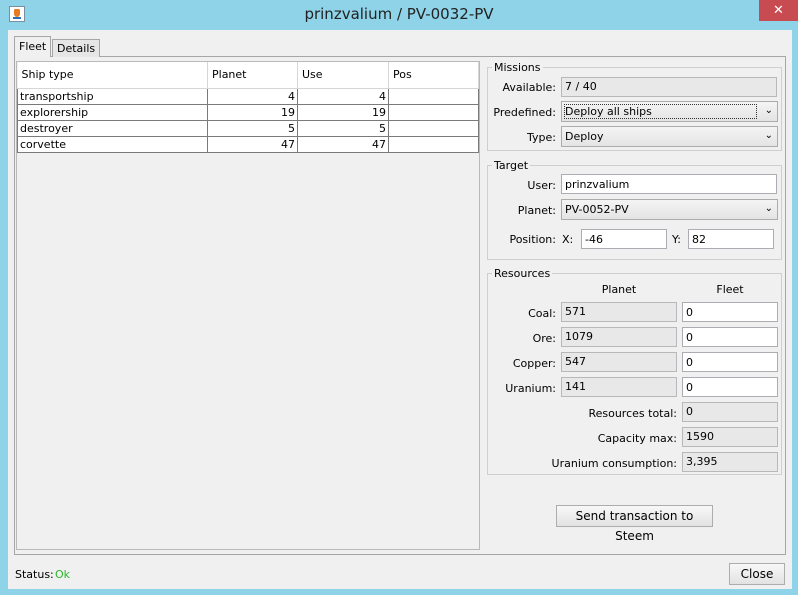 This screenshot has height=595, width=798. Describe the element at coordinates (568, 239) in the screenshot. I see `x-label: X:` at that location.